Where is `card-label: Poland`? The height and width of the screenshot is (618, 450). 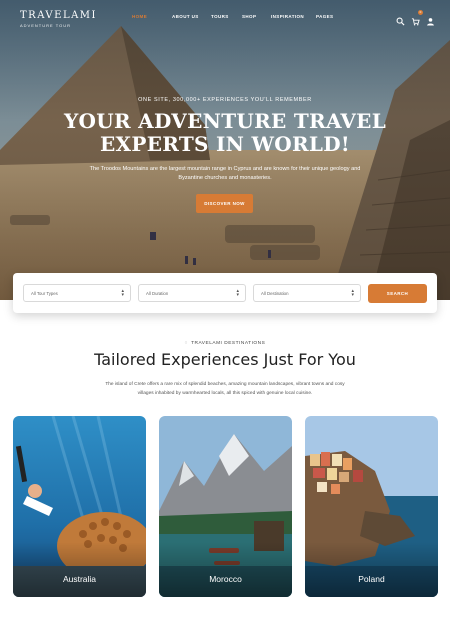 card-label: Poland is located at coordinates (371, 579).